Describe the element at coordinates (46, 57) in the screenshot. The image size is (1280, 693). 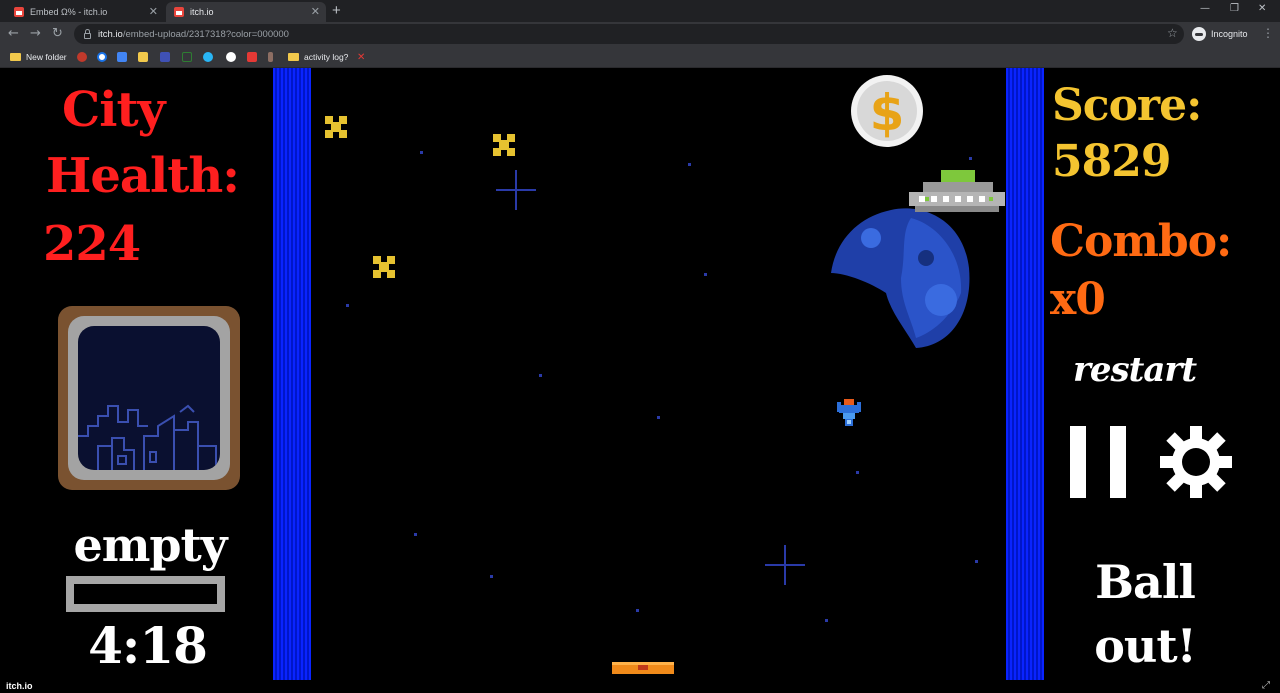
I see `bookmark-label: New folder` at that location.